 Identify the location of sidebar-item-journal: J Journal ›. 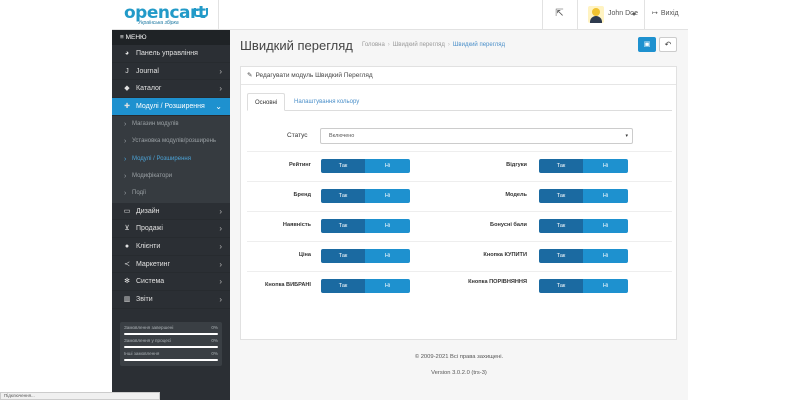
(171, 72).